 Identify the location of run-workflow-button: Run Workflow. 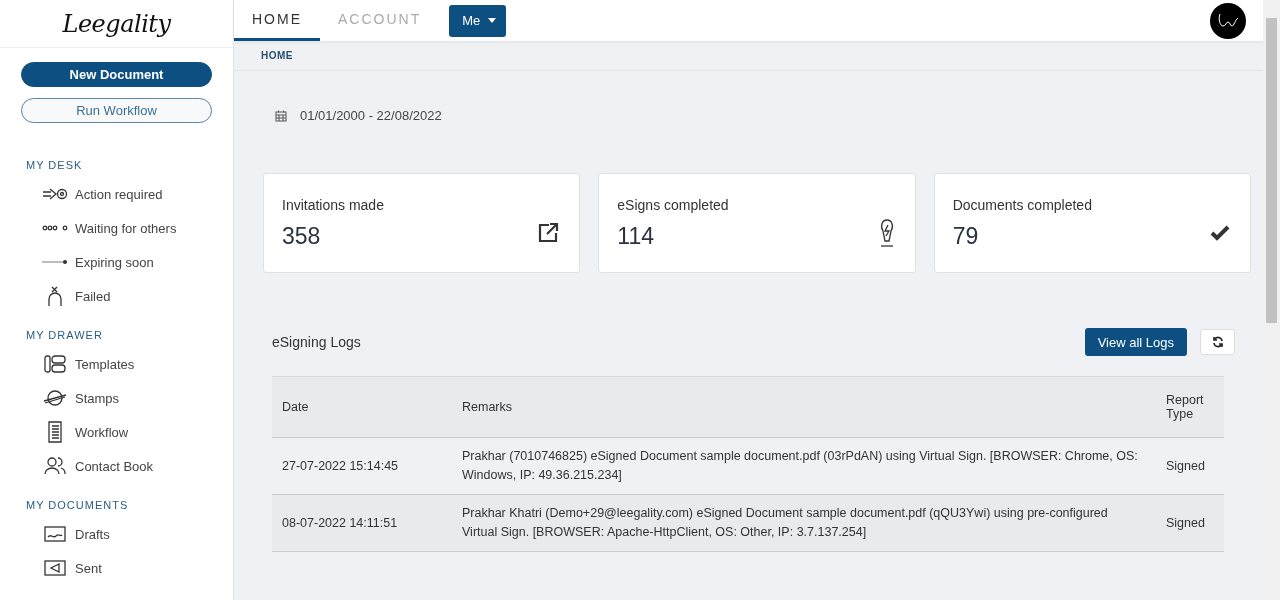
(116, 110).